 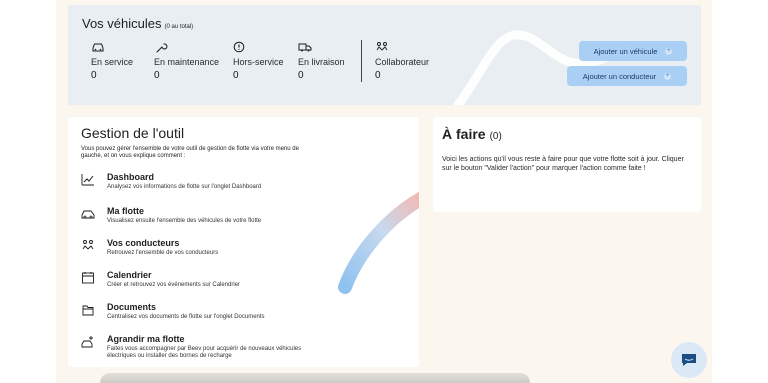 I want to click on item-name: Dashboard, so click(x=131, y=177).